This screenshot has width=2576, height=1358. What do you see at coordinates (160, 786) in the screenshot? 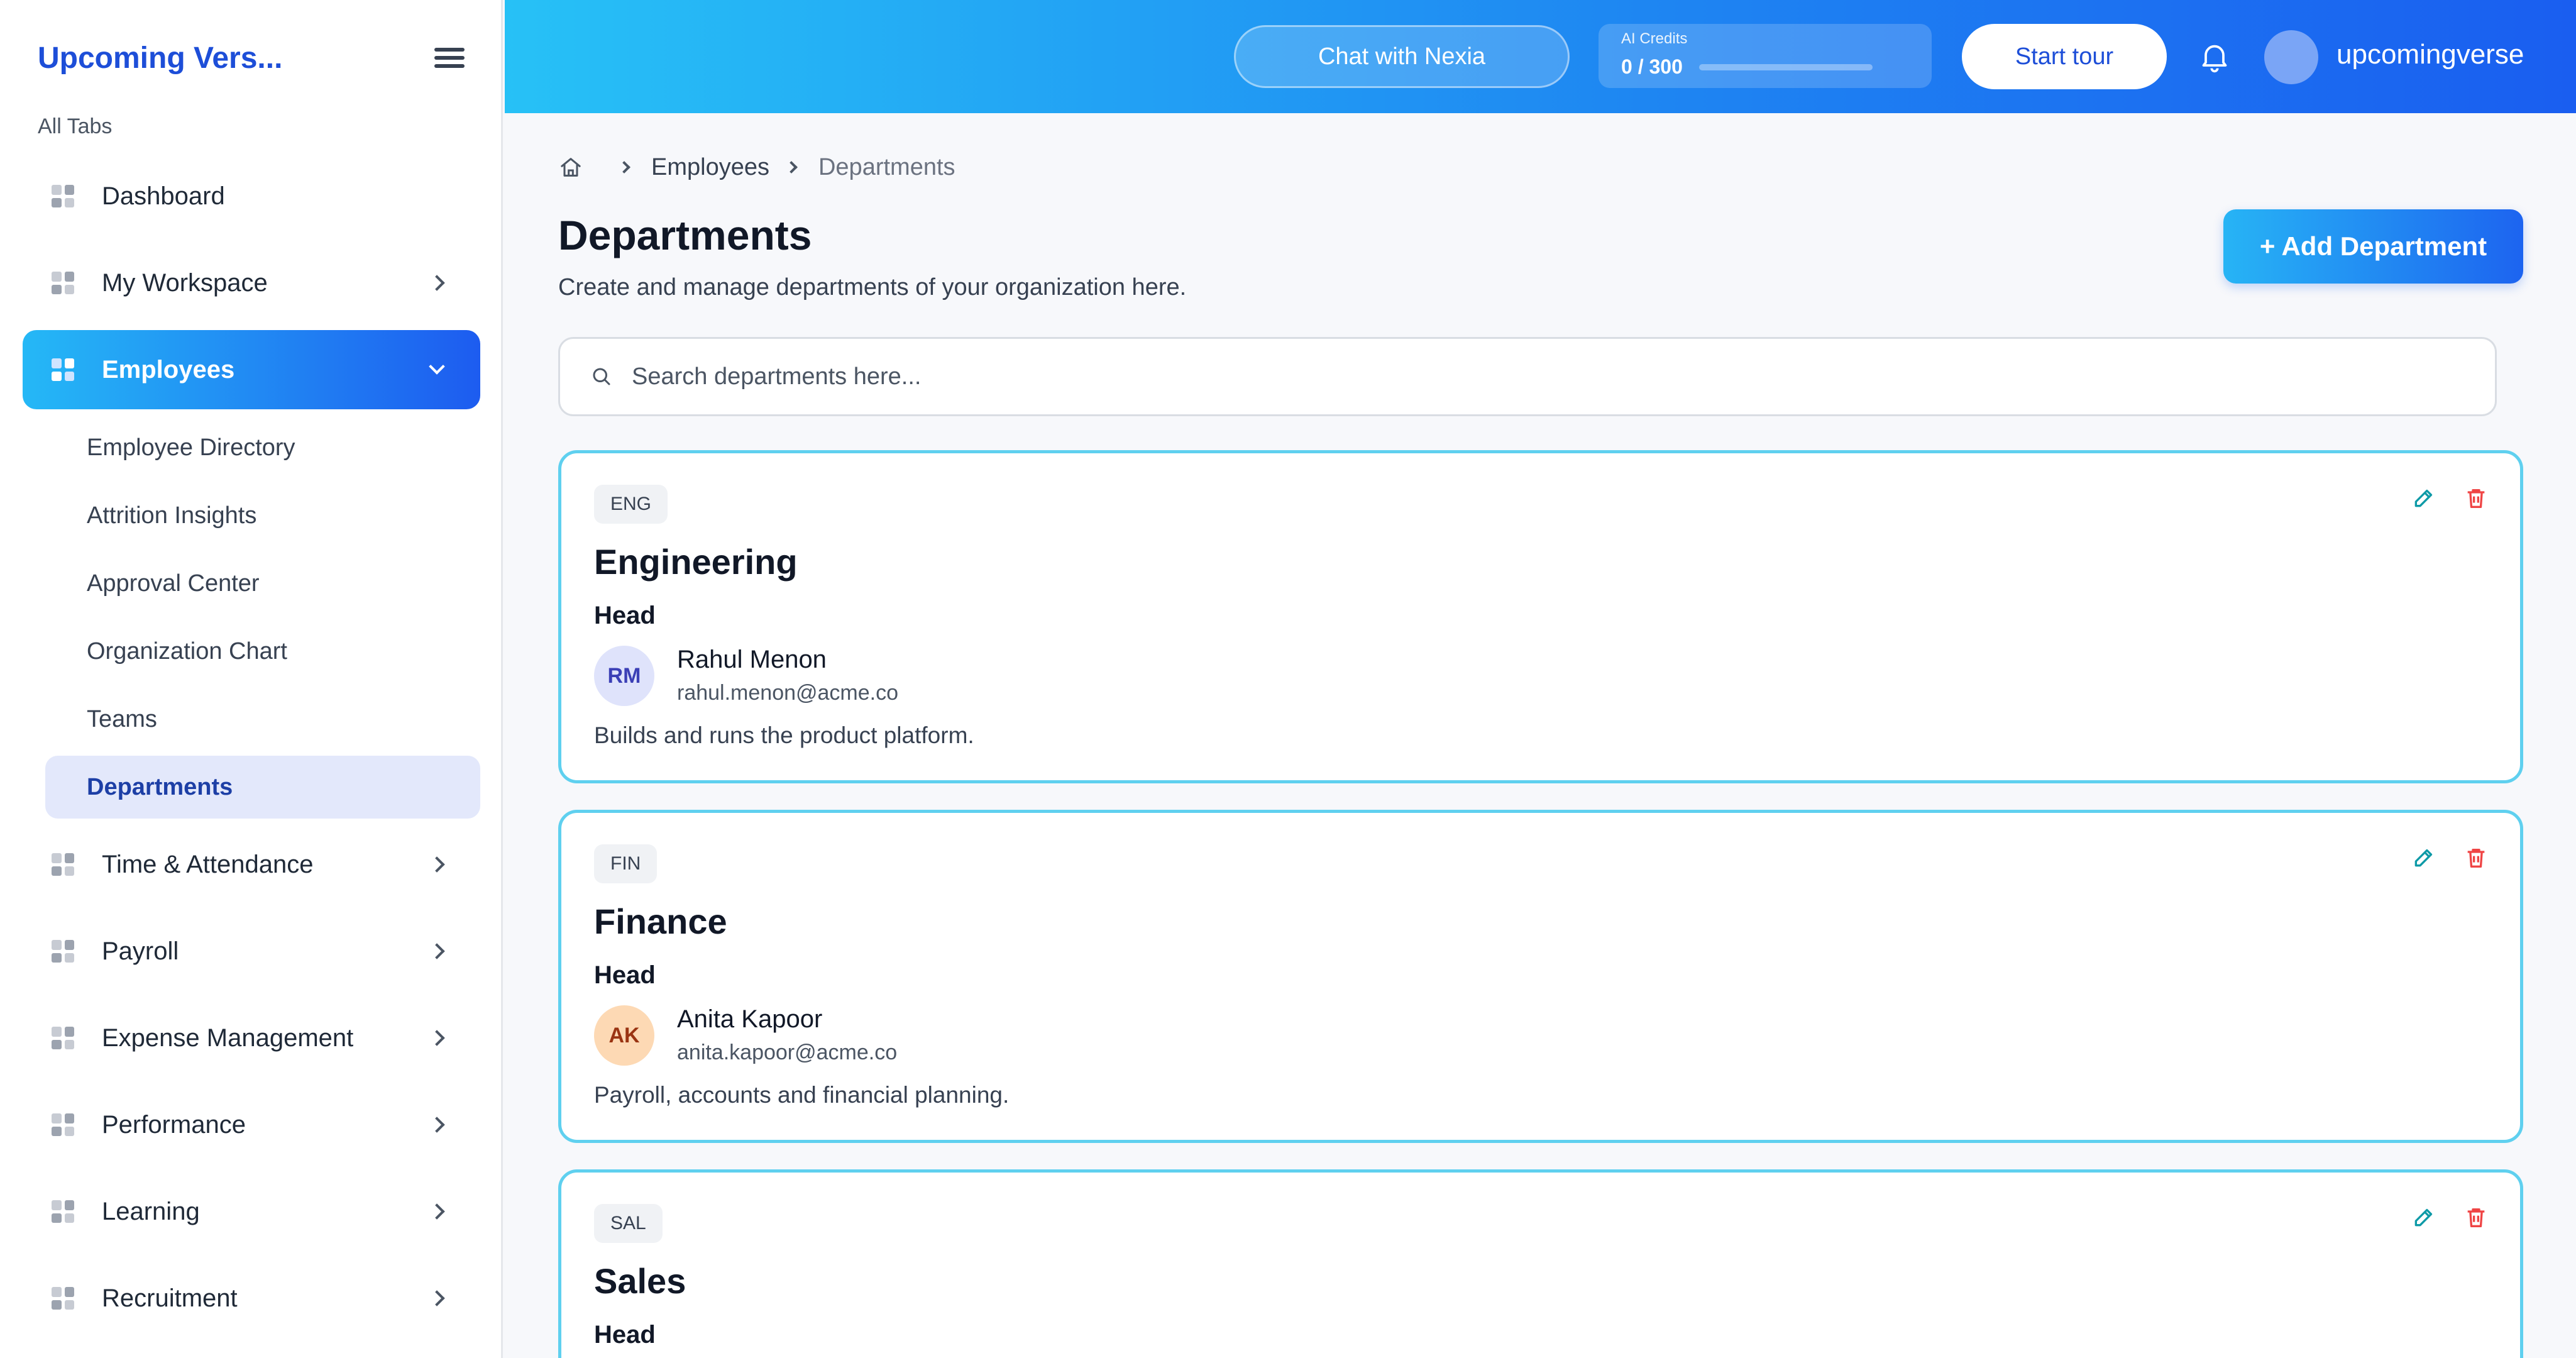
I see `sidebar-subitem-label: Departments` at bounding box center [160, 786].